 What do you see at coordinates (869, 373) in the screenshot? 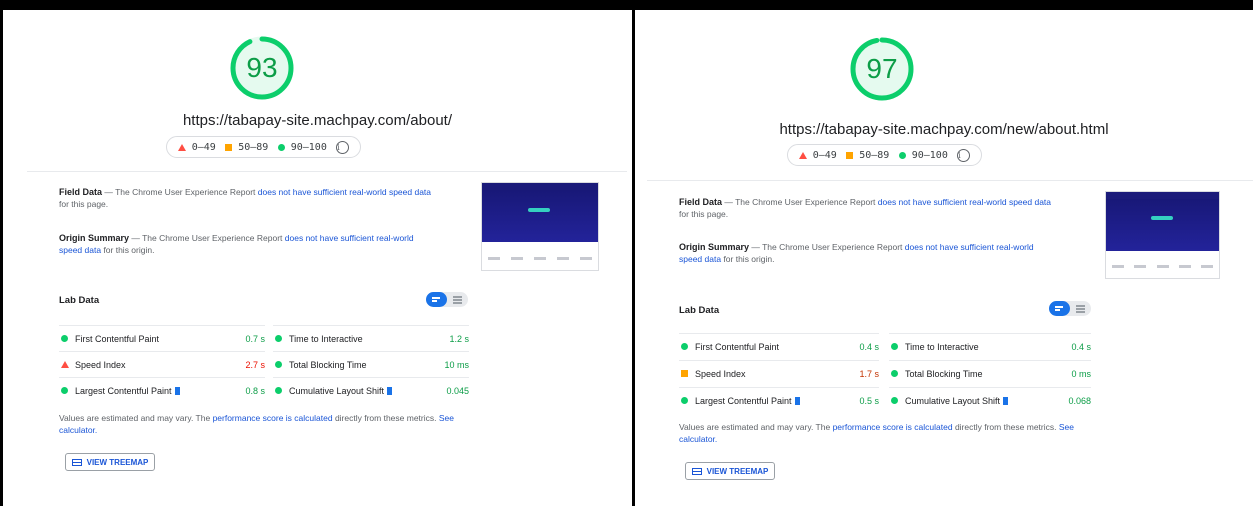
I see `metric-value: 1.7 s` at bounding box center [869, 373].